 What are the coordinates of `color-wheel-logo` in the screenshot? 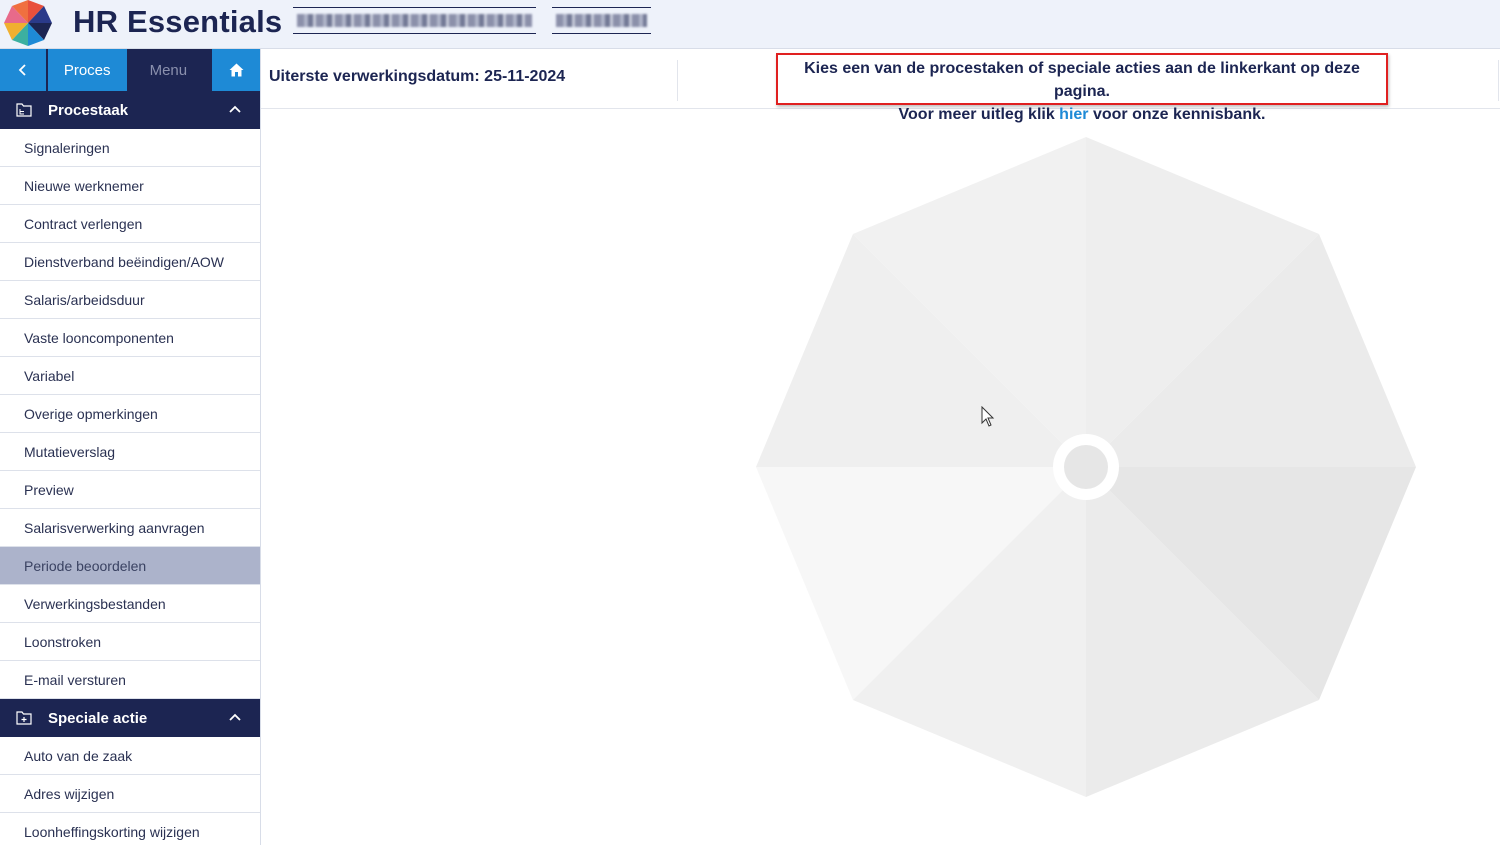 It's located at (28, 23).